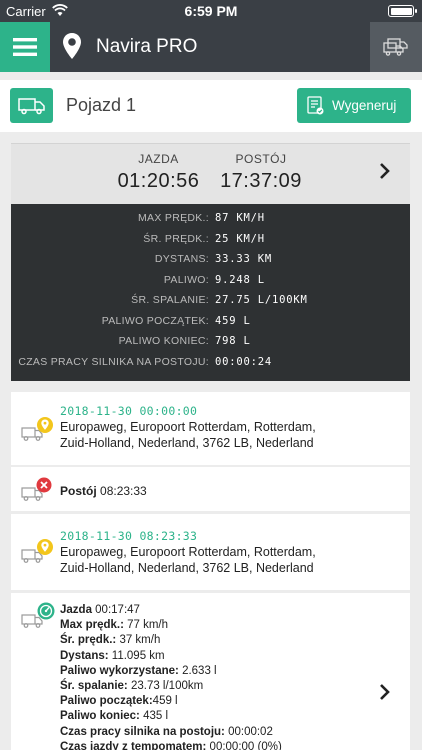 The width and height of the screenshot is (422, 750). Describe the element at coordinates (214, 279) in the screenshot. I see `stat-fuel: PALIWO: 9.248 L` at that location.